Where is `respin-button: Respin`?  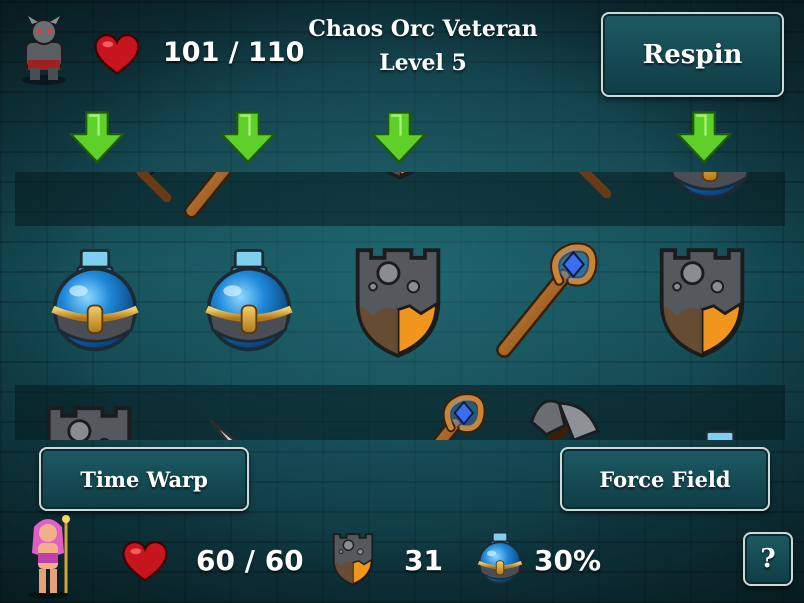 respin-button: Respin is located at coordinates (692, 54).